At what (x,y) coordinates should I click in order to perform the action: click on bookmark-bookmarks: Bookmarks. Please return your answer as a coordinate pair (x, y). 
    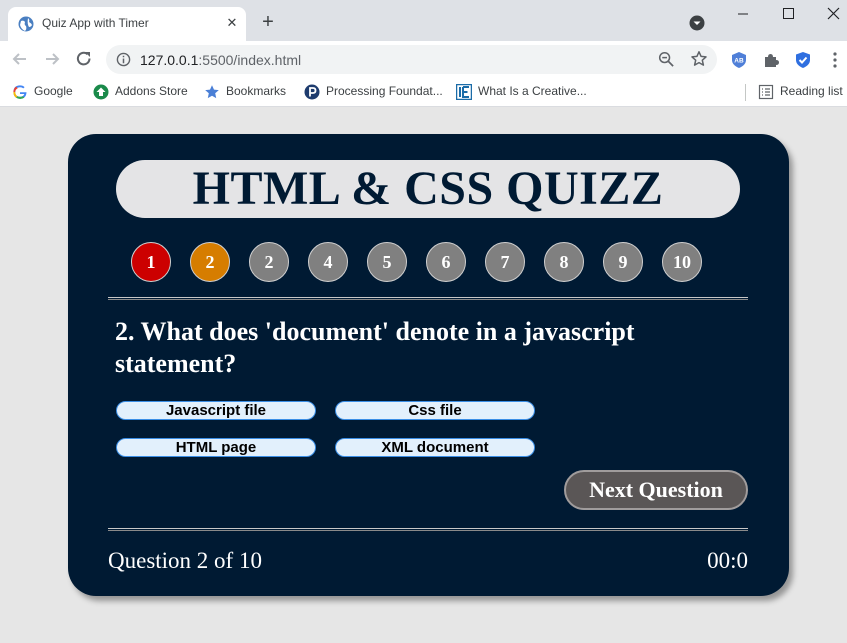
    Looking at the image, I should click on (249, 92).